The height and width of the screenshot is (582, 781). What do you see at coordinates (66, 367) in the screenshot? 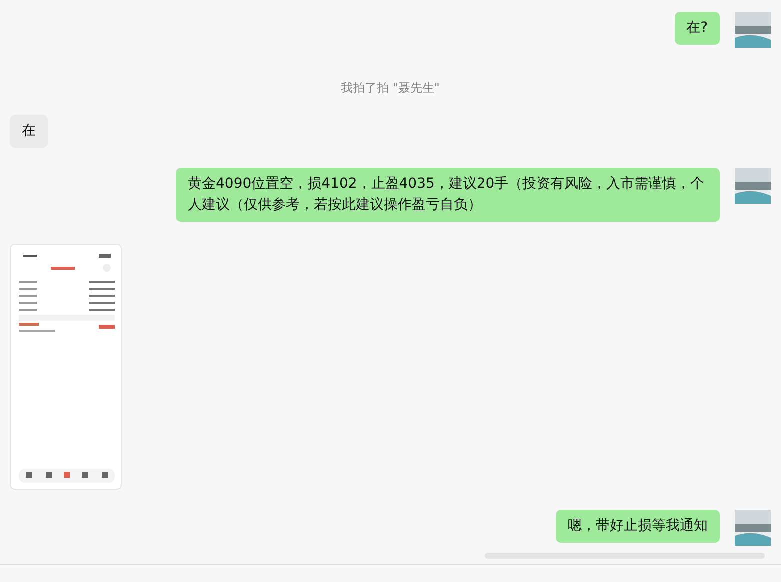
I see `phone-screenshot` at bounding box center [66, 367].